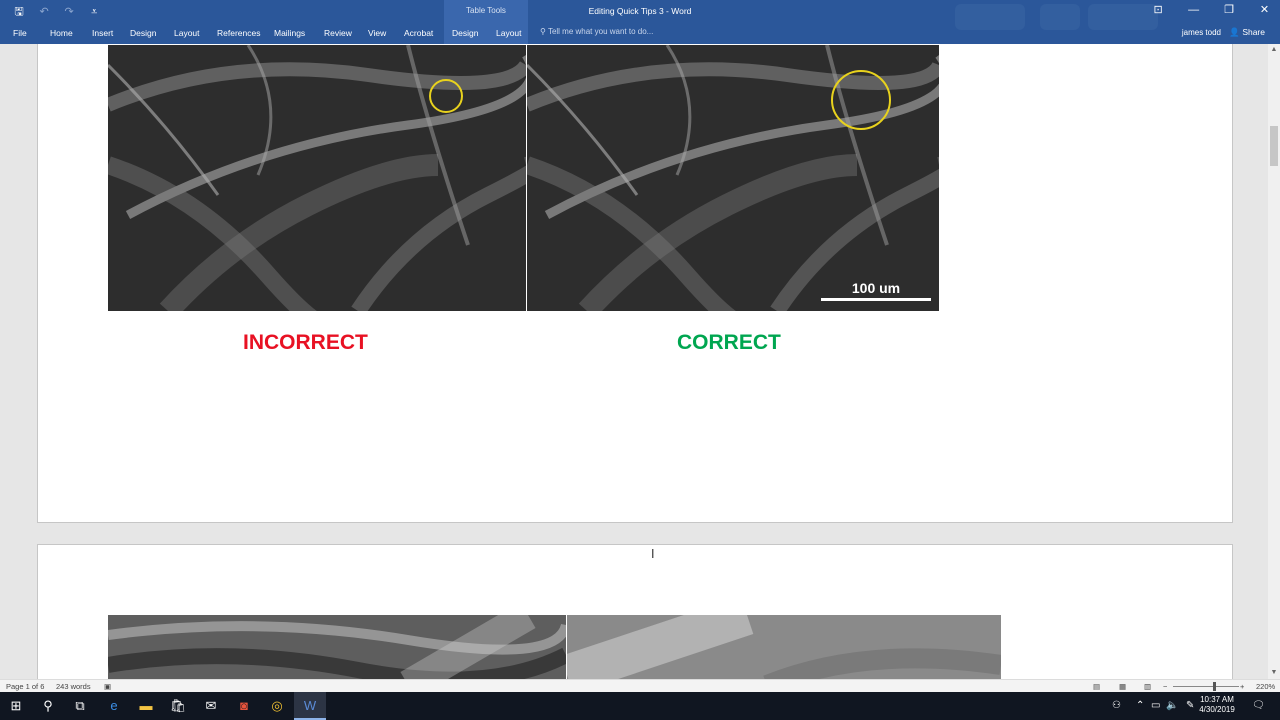 This screenshot has width=1280, height=720. What do you see at coordinates (1274, 361) in the screenshot?
I see `vertical-scrollbar: ▲ ▼` at bounding box center [1274, 361].